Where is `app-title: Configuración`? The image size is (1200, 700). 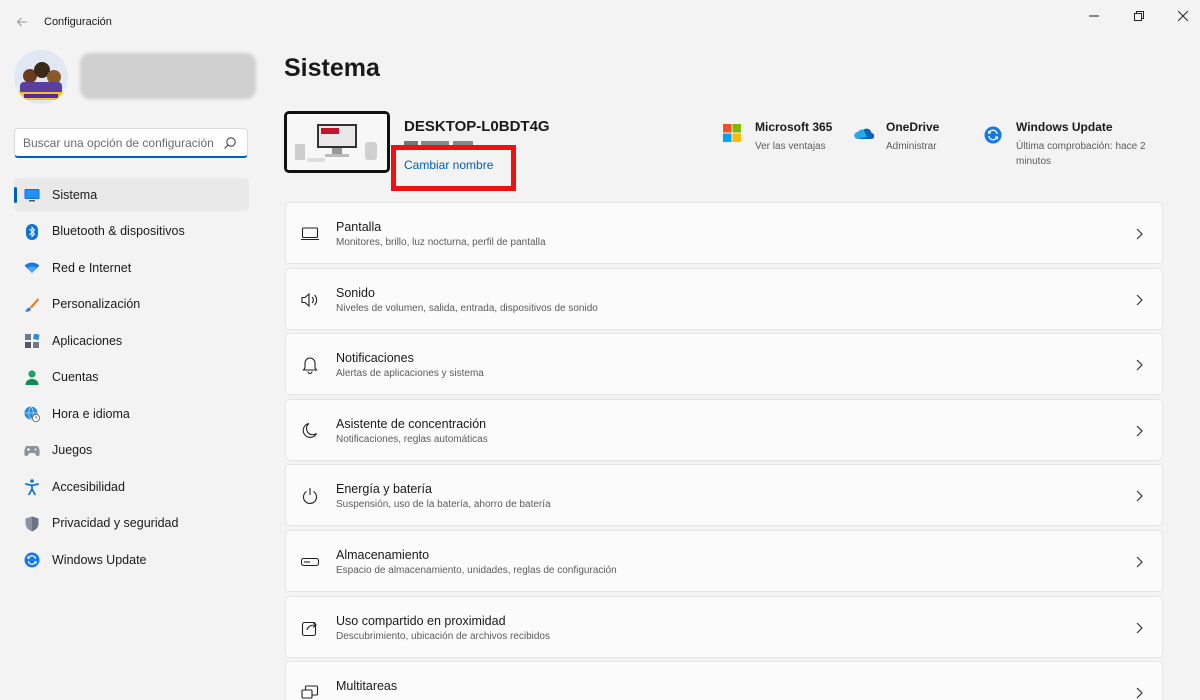
app-title: Configuración is located at coordinates (78, 22).